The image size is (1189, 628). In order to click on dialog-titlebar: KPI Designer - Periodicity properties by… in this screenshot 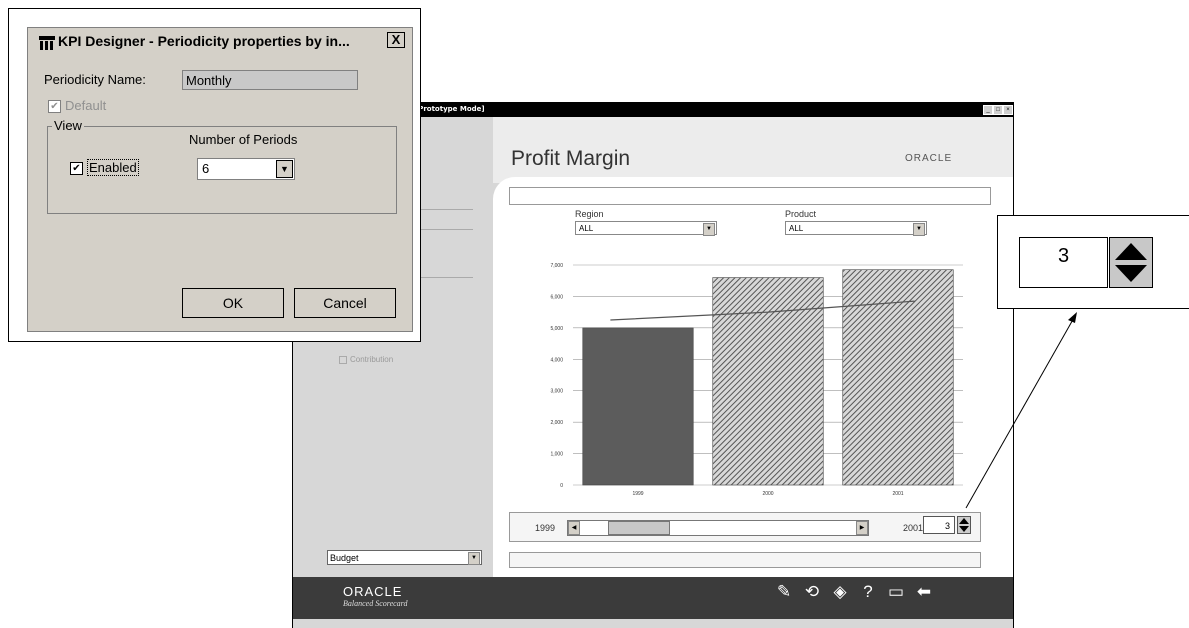, I will do `click(220, 41)`.